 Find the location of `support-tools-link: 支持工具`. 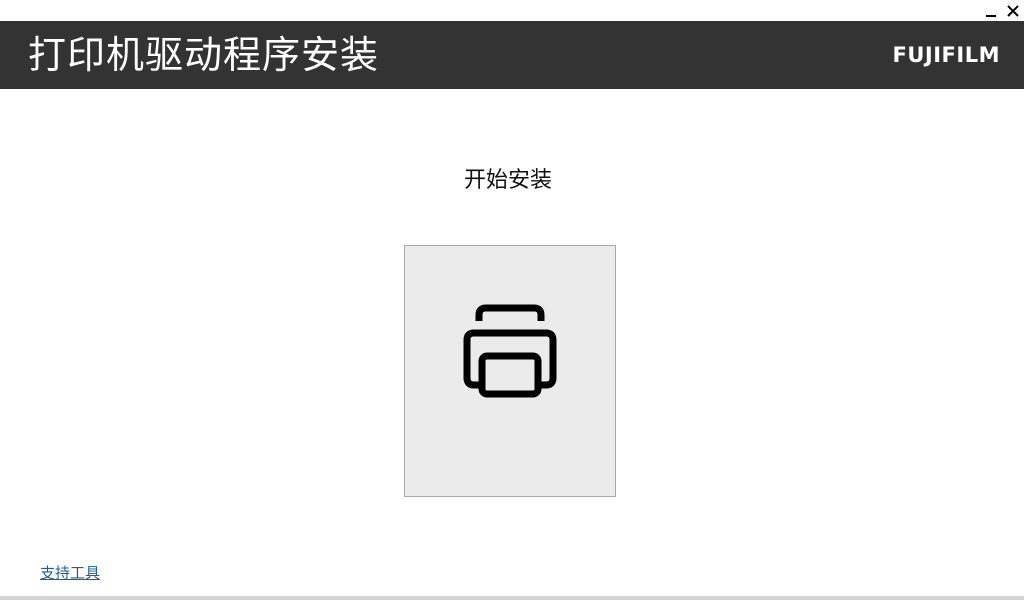

support-tools-link: 支持工具 is located at coordinates (70, 573).